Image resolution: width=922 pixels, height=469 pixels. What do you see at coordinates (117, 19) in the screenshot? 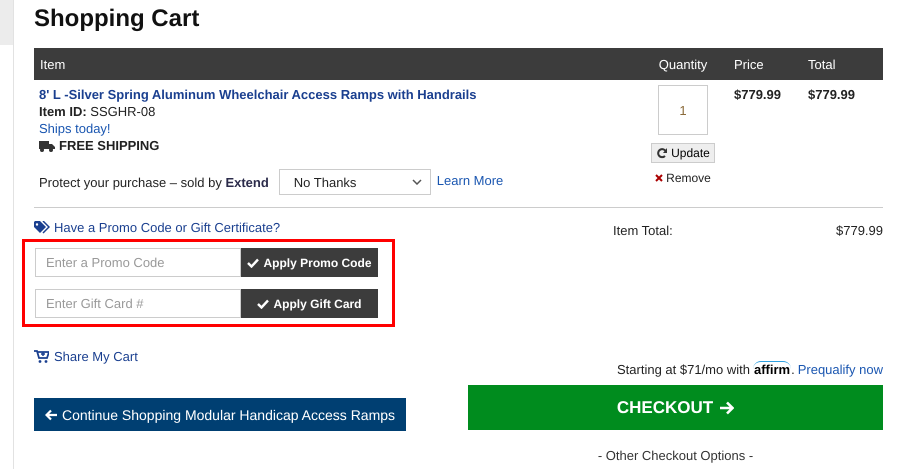
I see `page-title: Shopping Cart` at bounding box center [117, 19].